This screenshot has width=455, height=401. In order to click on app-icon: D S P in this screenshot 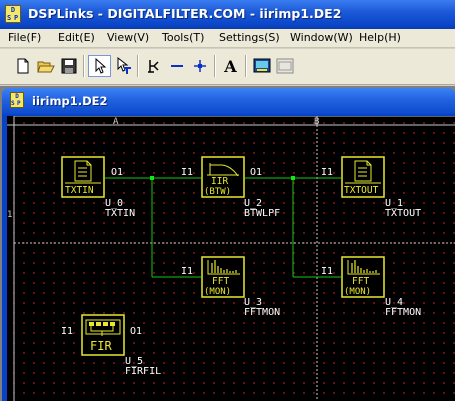, I will do `click(13, 14)`.